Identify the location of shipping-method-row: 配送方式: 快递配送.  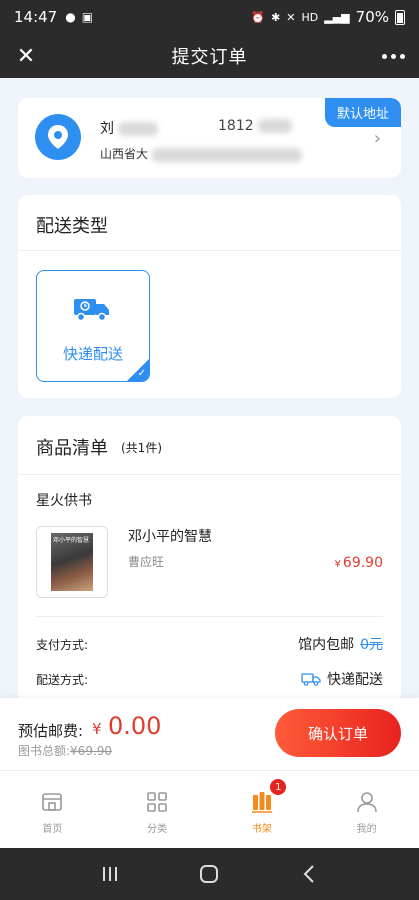
(209, 679).